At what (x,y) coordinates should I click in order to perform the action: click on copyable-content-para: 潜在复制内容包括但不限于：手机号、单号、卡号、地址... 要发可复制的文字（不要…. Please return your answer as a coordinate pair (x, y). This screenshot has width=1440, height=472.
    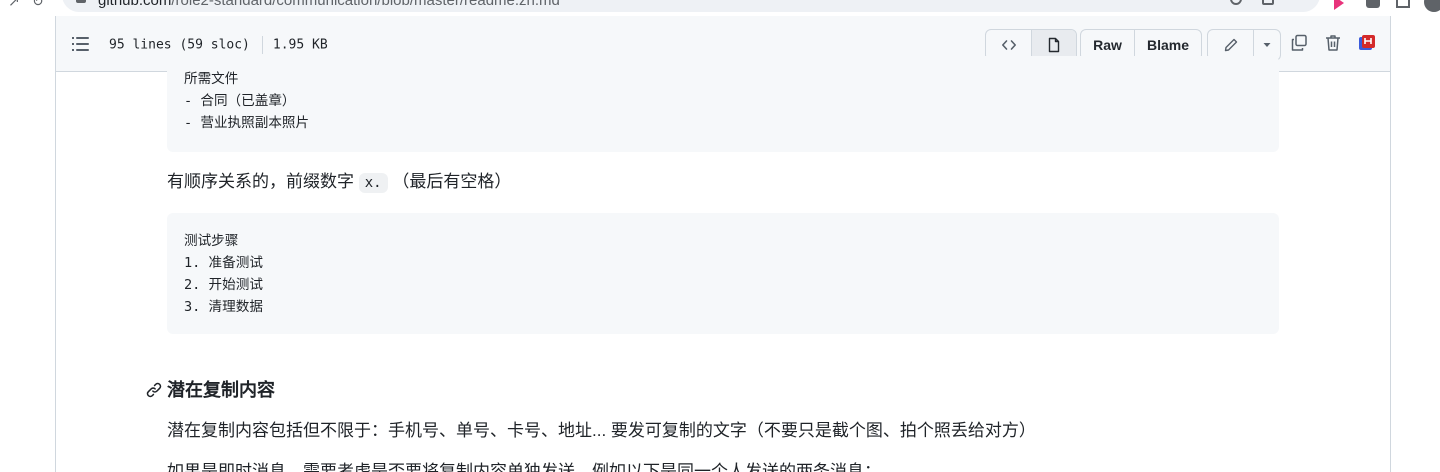
    Looking at the image, I should click on (601, 430).